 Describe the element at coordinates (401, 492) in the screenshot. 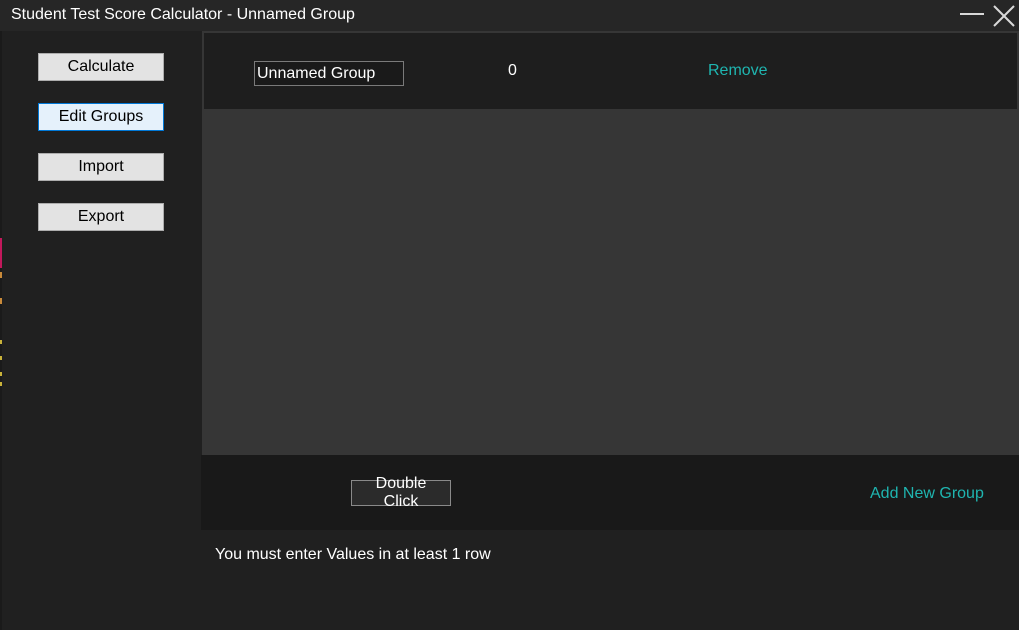

I see `double-click-button: Double Click` at that location.